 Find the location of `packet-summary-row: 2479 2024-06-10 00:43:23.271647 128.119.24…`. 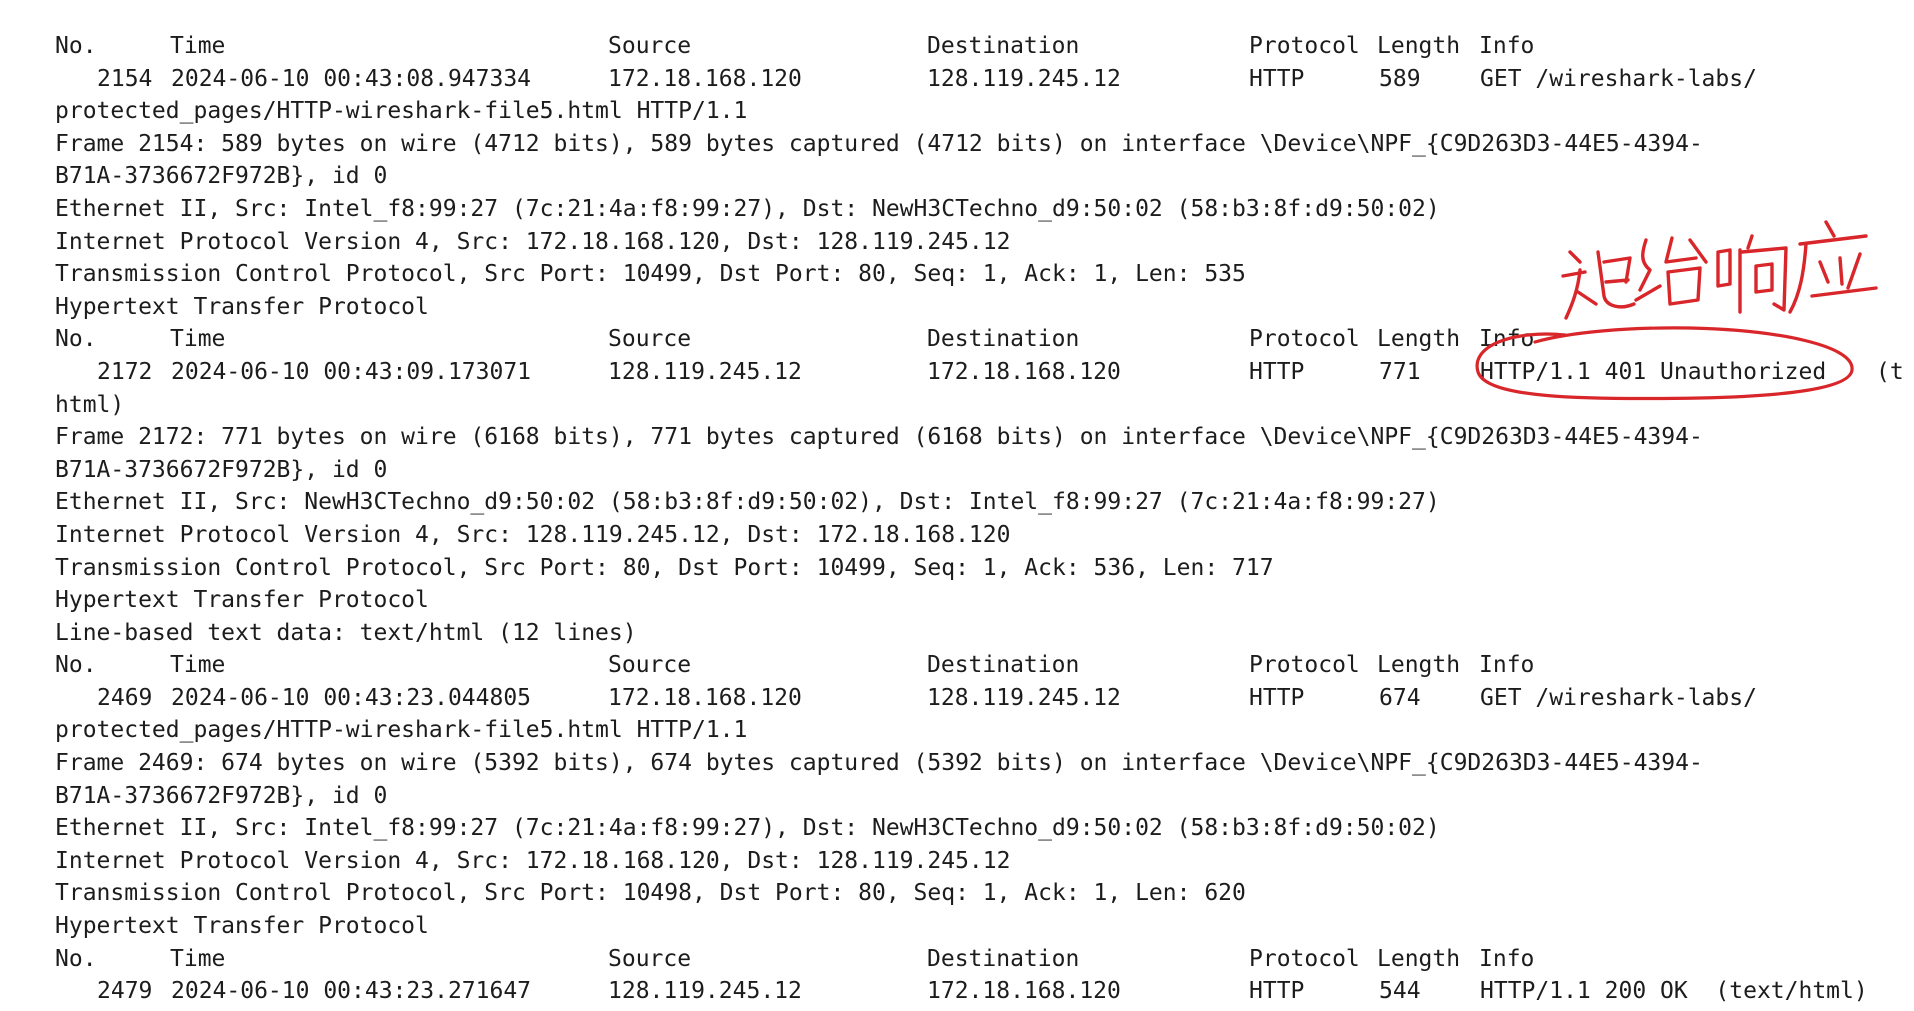

packet-summary-row: 2479 2024-06-10 00:43:23.271647 128.119.24… is located at coordinates (984, 991).